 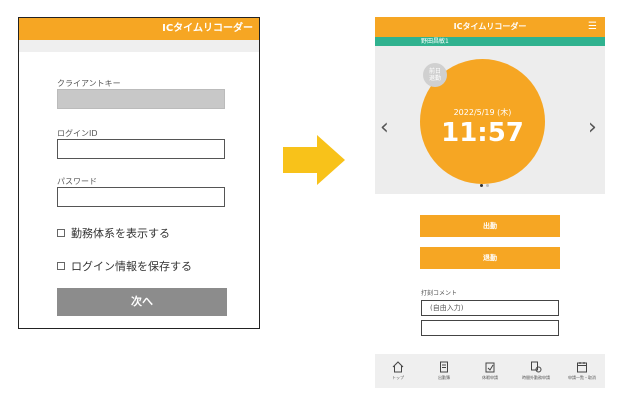 I want to click on nav-label: 出勤簿, so click(x=444, y=377).